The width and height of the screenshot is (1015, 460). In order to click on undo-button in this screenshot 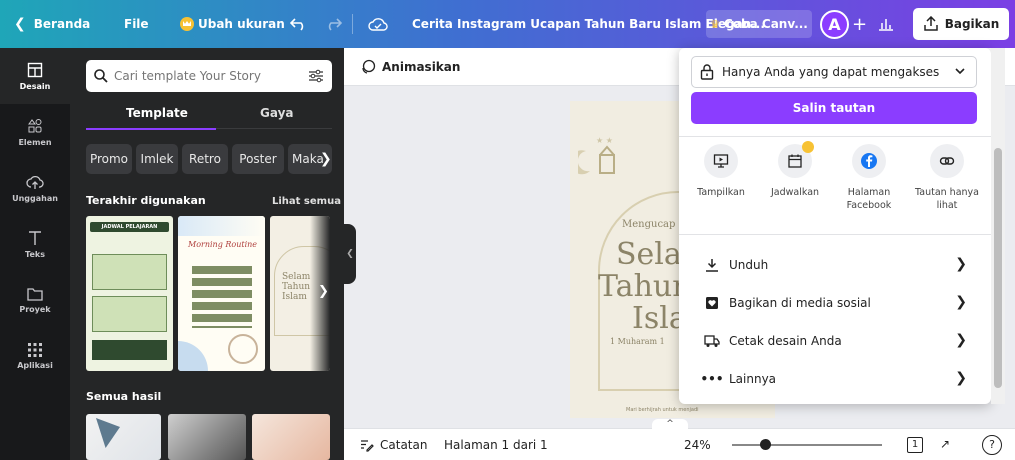, I will do `click(299, 24)`.